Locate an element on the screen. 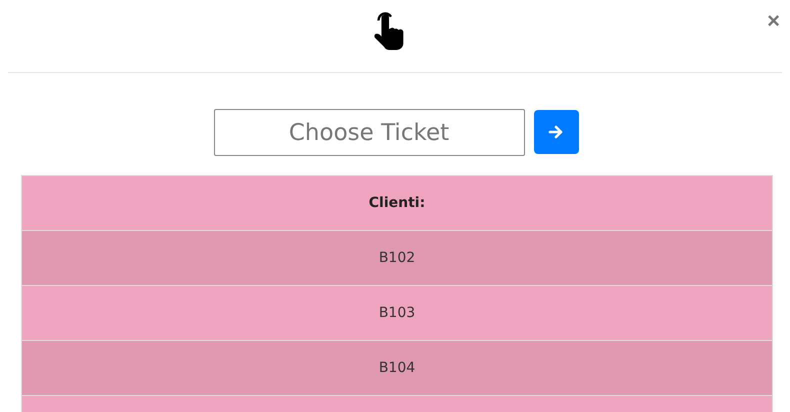 The height and width of the screenshot is (412, 790). close-button: × is located at coordinates (773, 21).